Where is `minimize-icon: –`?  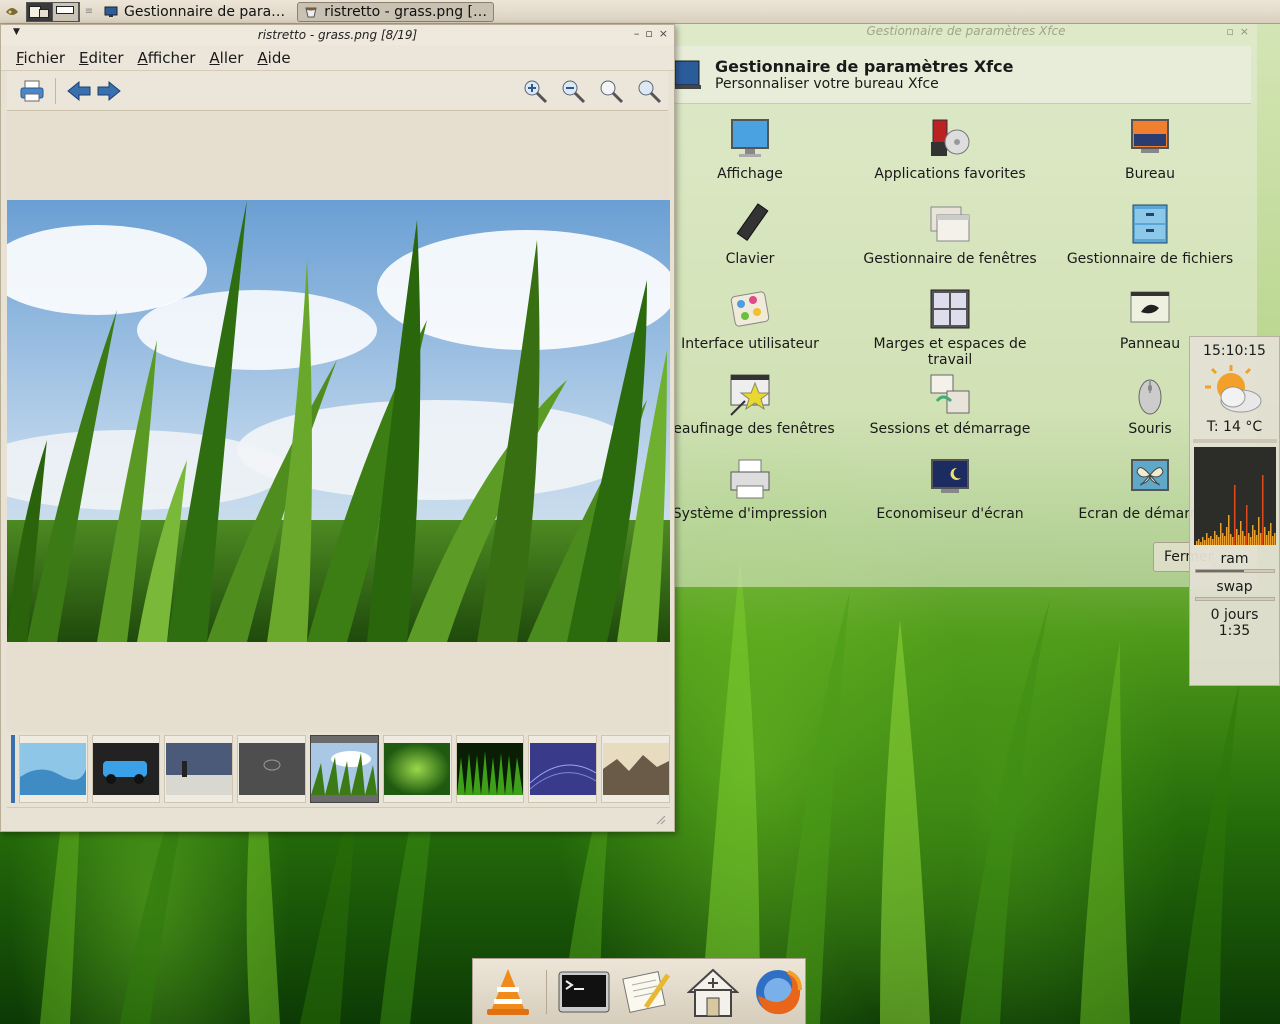 minimize-icon: – is located at coordinates (637, 33).